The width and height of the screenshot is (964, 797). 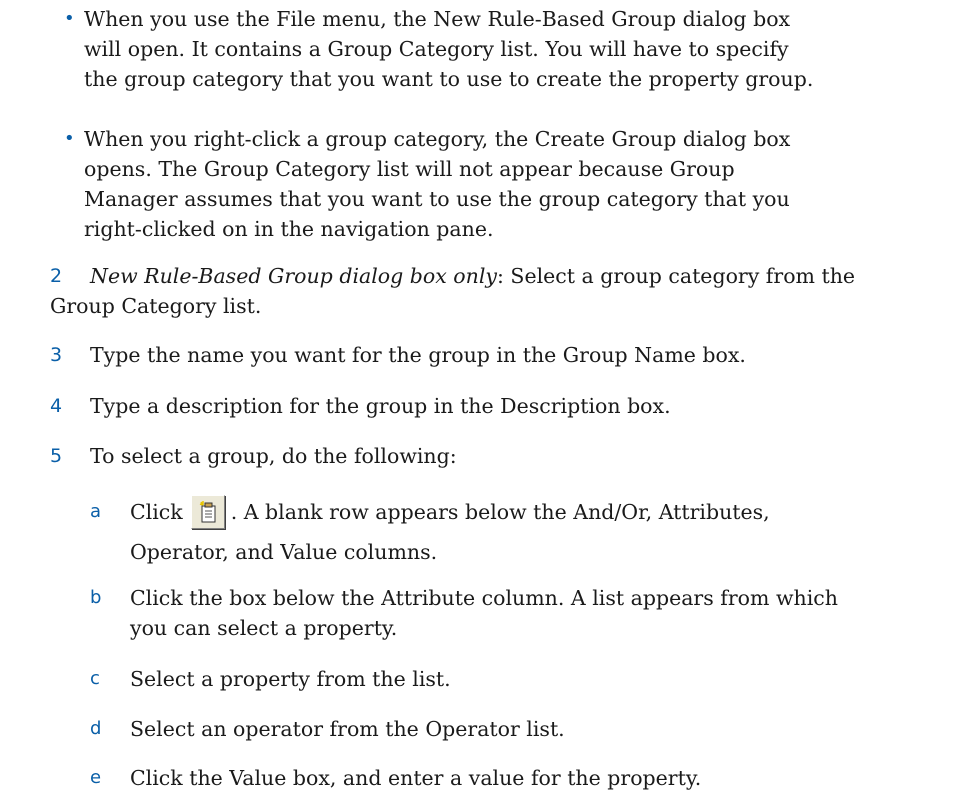 What do you see at coordinates (96, 511) in the screenshot?
I see `substep-letter: a` at bounding box center [96, 511].